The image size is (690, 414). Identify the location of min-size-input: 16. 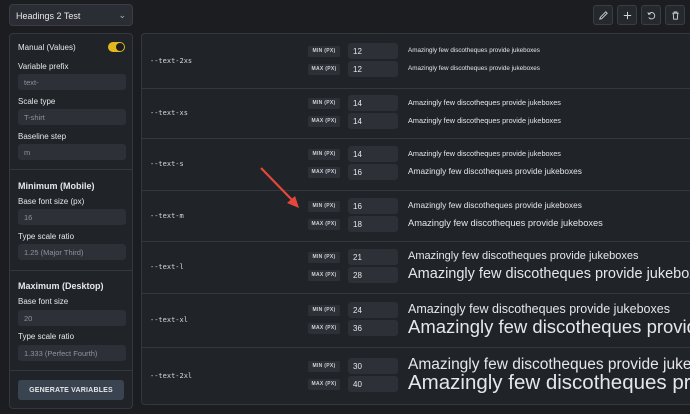
(373, 206).